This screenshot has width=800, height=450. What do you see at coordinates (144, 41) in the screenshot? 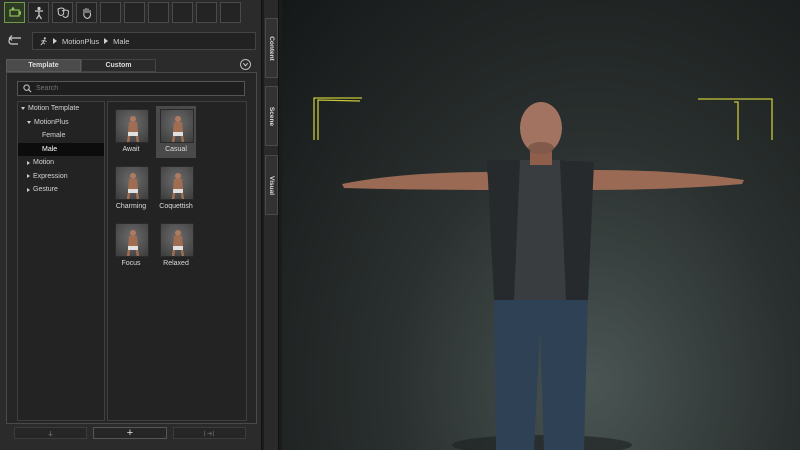
I see `breadcrumb: MotionPlus Male` at bounding box center [144, 41].